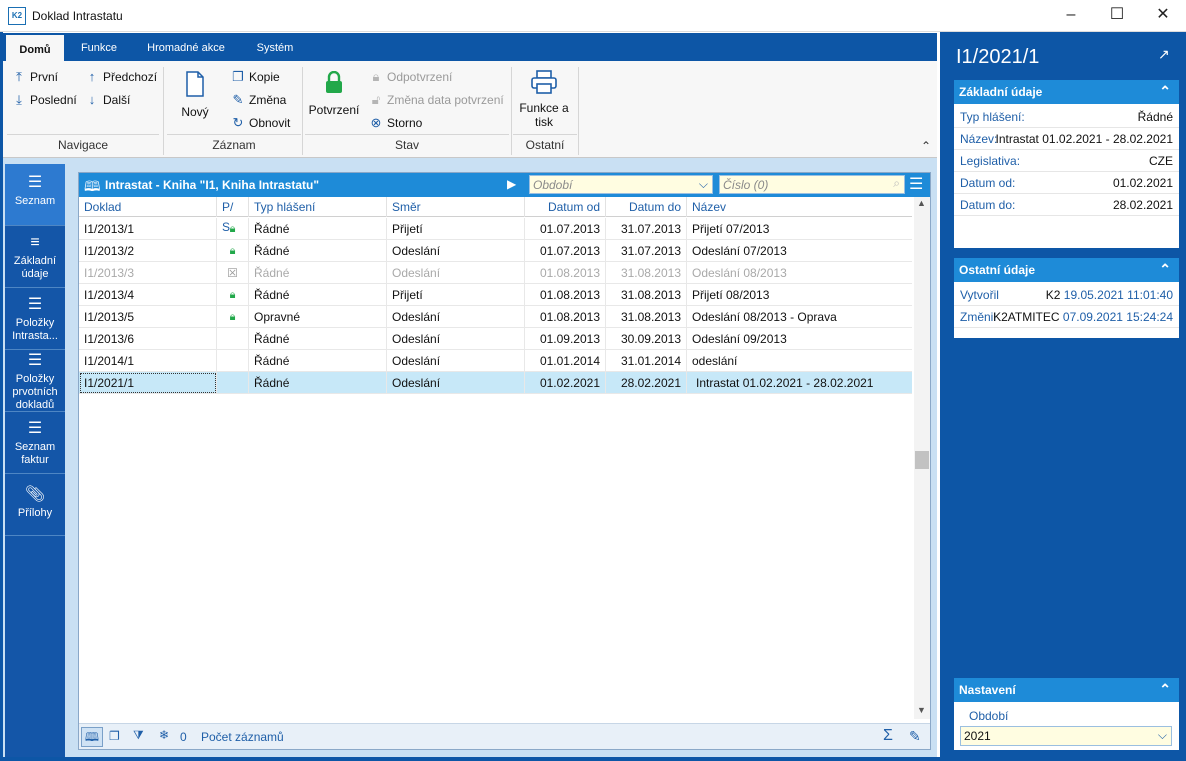 This screenshot has height=761, width=1186. What do you see at coordinates (35, 443) in the screenshot?
I see `nav-item-seznam-faktur: ☰ Seznam faktur` at bounding box center [35, 443].